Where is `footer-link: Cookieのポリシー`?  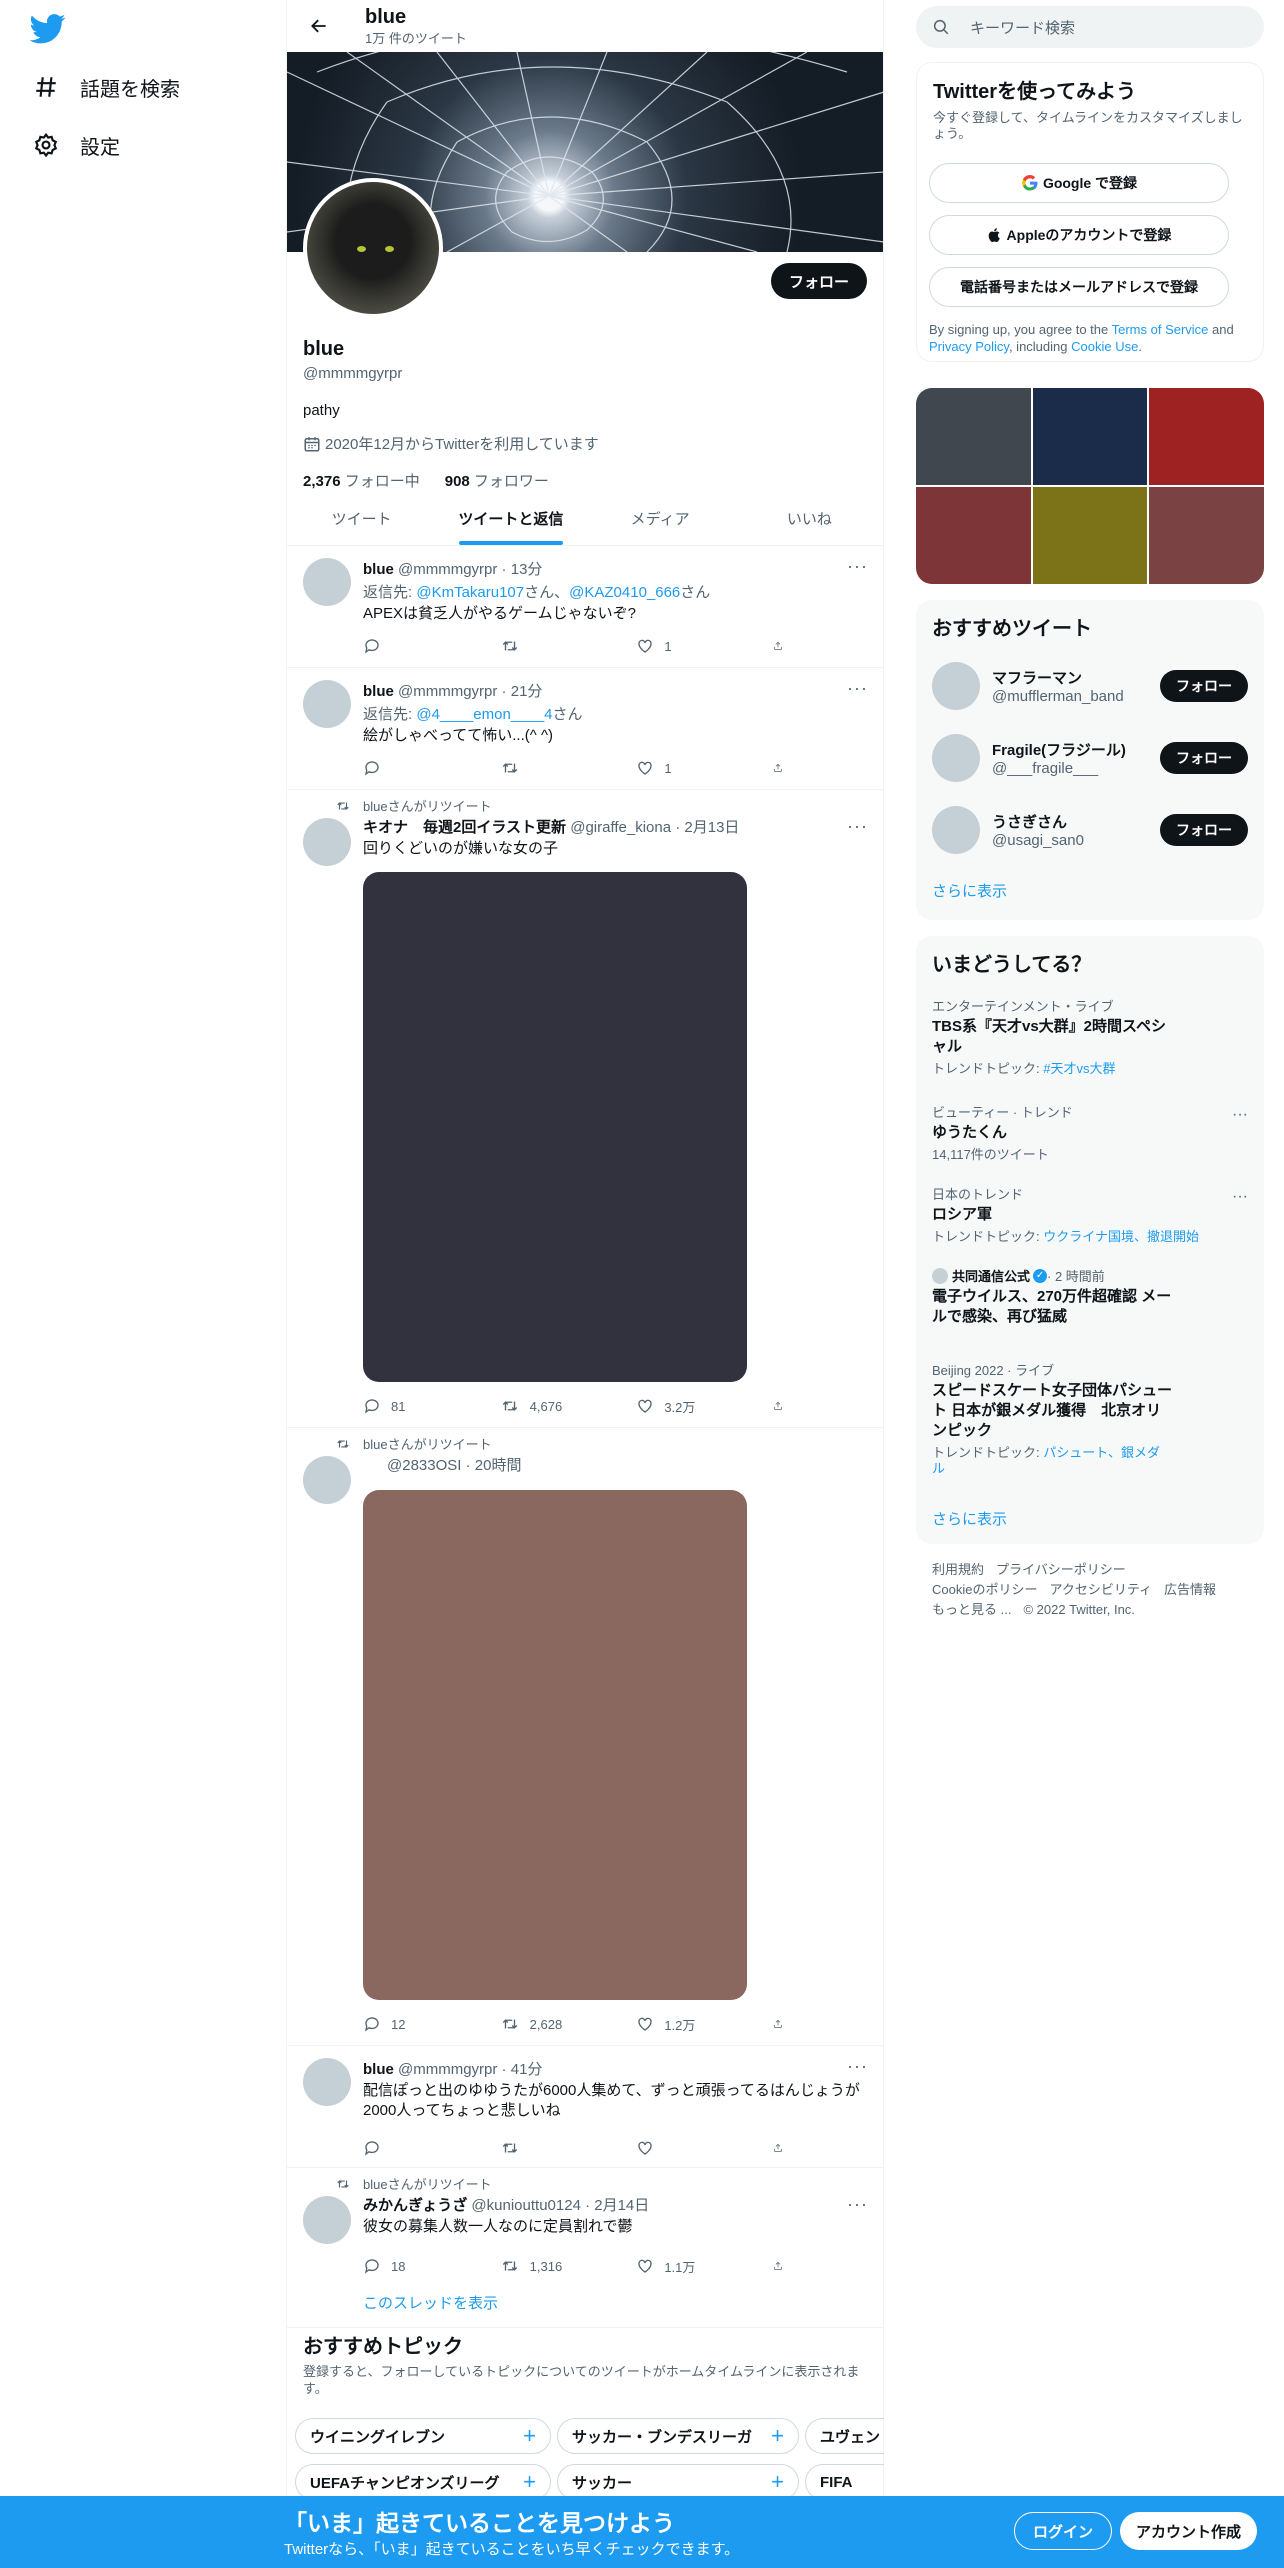
footer-link: Cookieのポリシー is located at coordinates (984, 1589).